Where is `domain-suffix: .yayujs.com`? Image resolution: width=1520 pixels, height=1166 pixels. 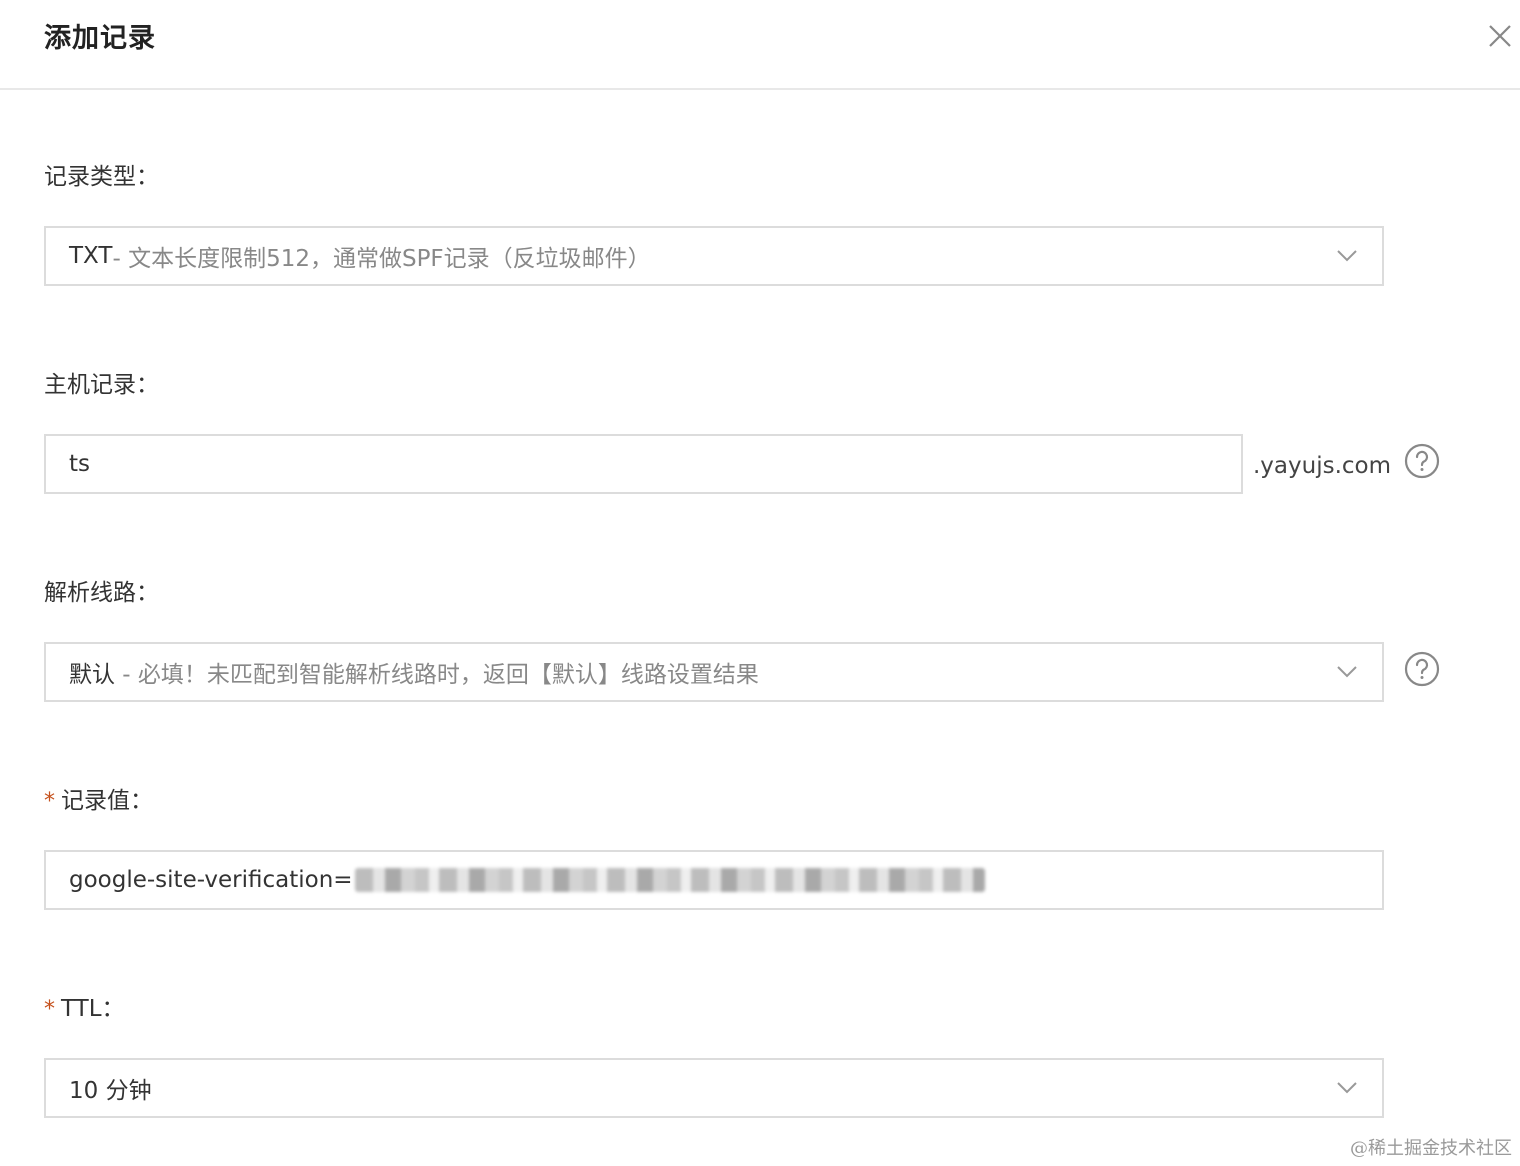 domain-suffix: .yayujs.com is located at coordinates (1322, 466).